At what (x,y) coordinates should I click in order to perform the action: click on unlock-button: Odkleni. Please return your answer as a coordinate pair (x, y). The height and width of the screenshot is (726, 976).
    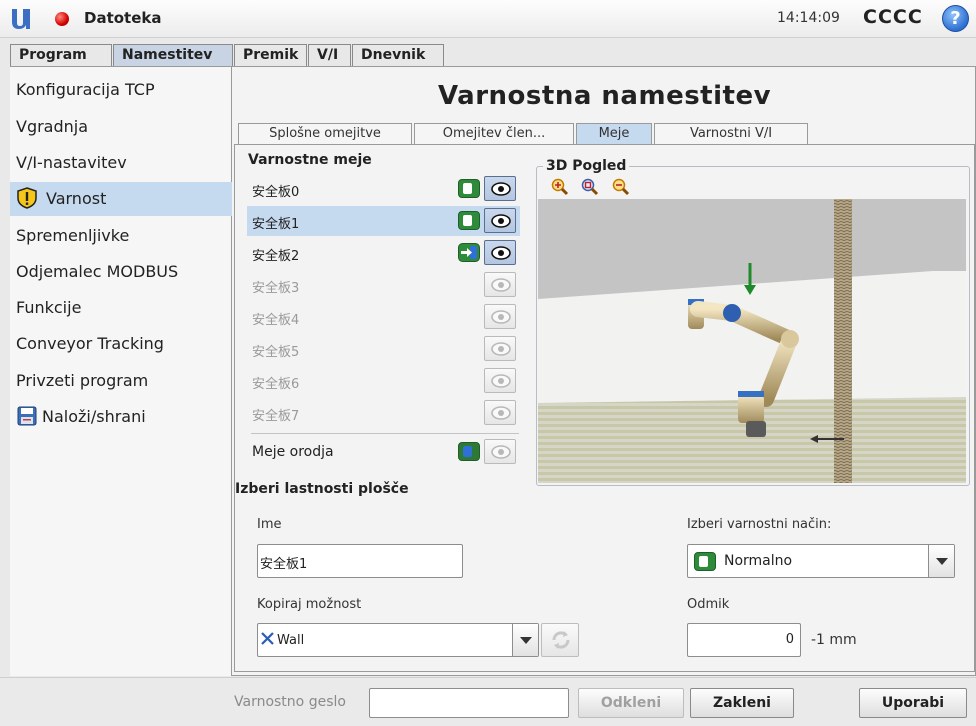
    Looking at the image, I should click on (631, 703).